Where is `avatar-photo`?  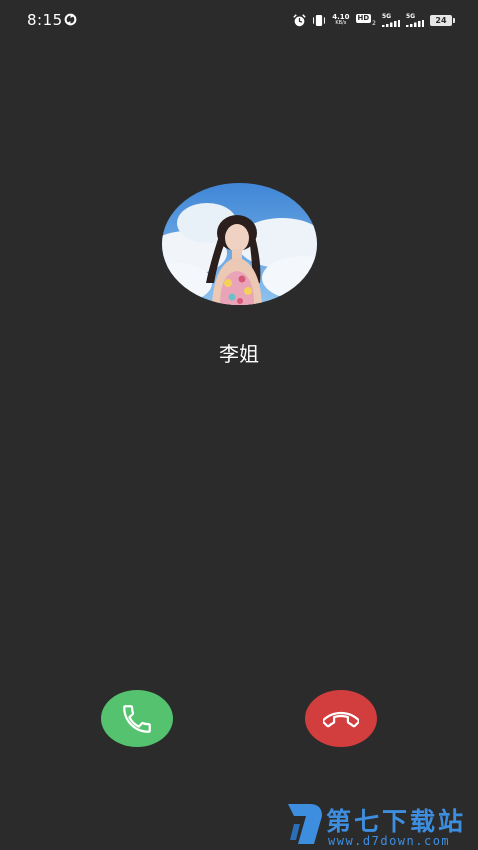
avatar-photo is located at coordinates (239, 244).